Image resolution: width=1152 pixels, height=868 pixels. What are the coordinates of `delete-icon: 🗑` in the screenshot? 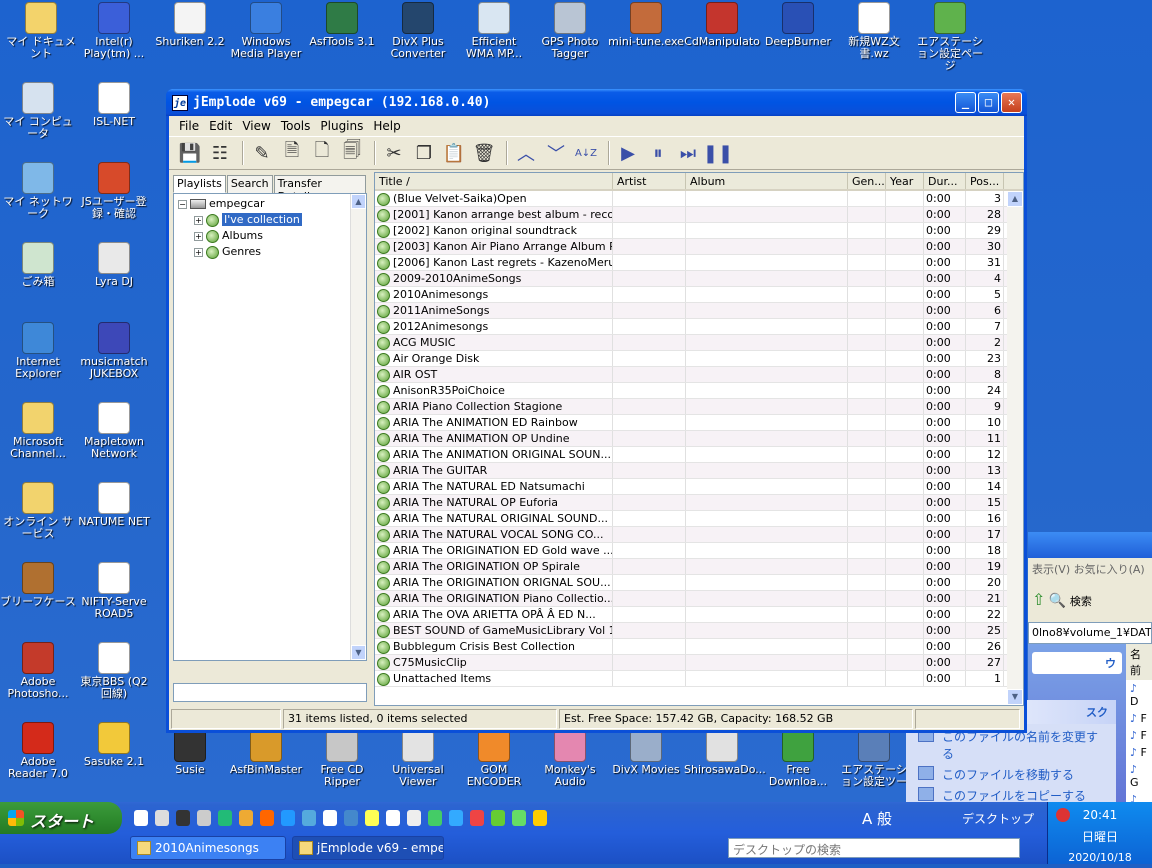 It's located at (484, 153).